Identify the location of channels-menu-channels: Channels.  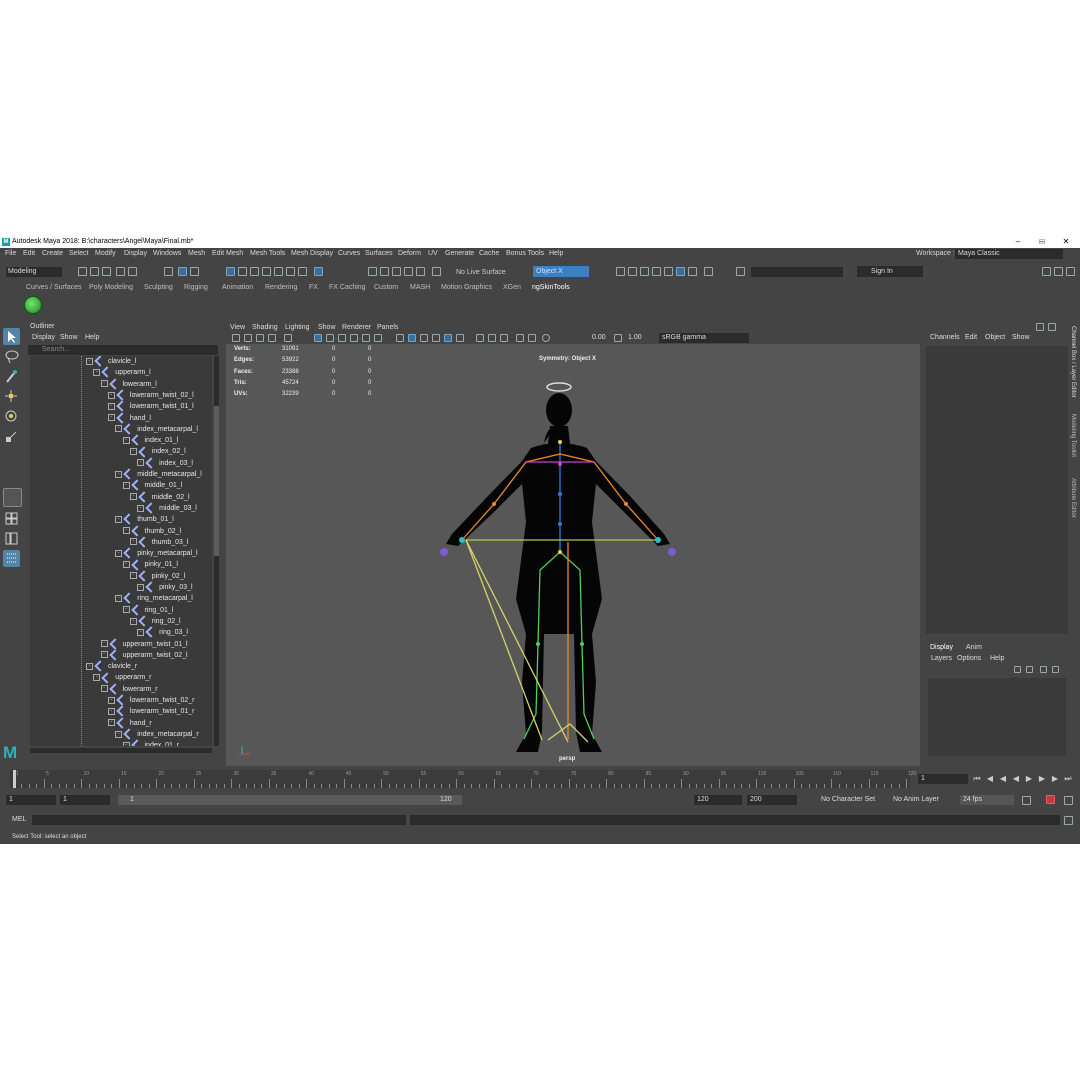
(945, 337).